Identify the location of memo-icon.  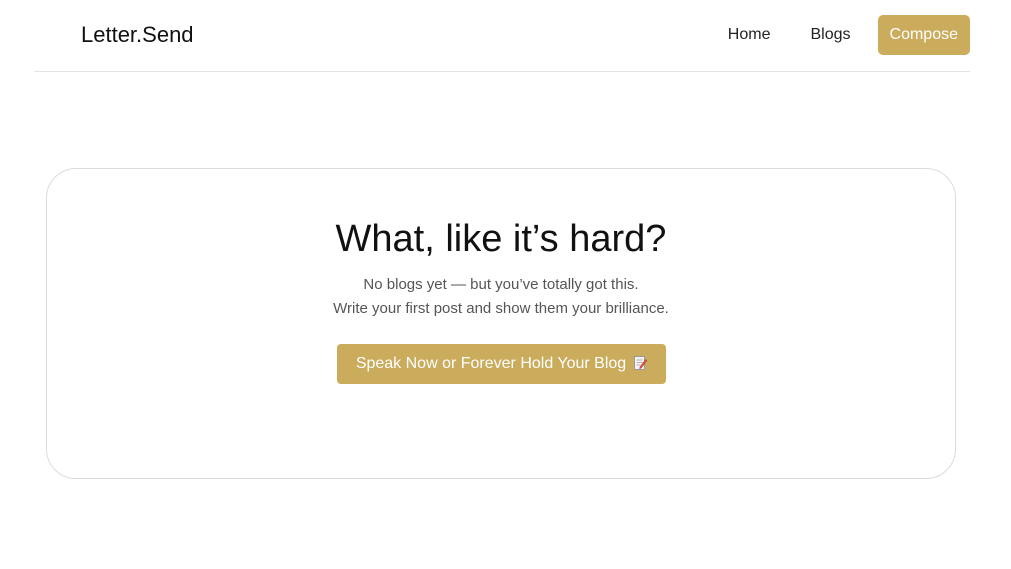
(641, 358).